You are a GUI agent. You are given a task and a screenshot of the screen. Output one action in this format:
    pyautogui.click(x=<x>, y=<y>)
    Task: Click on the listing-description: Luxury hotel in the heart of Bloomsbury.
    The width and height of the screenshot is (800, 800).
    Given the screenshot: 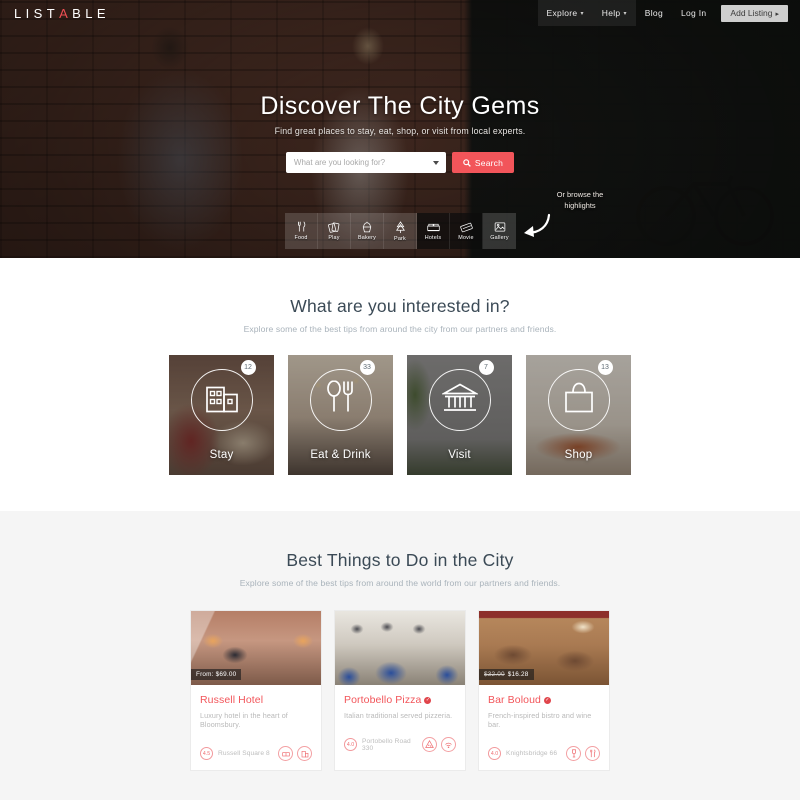 What is the action you would take?
    pyautogui.click(x=244, y=720)
    